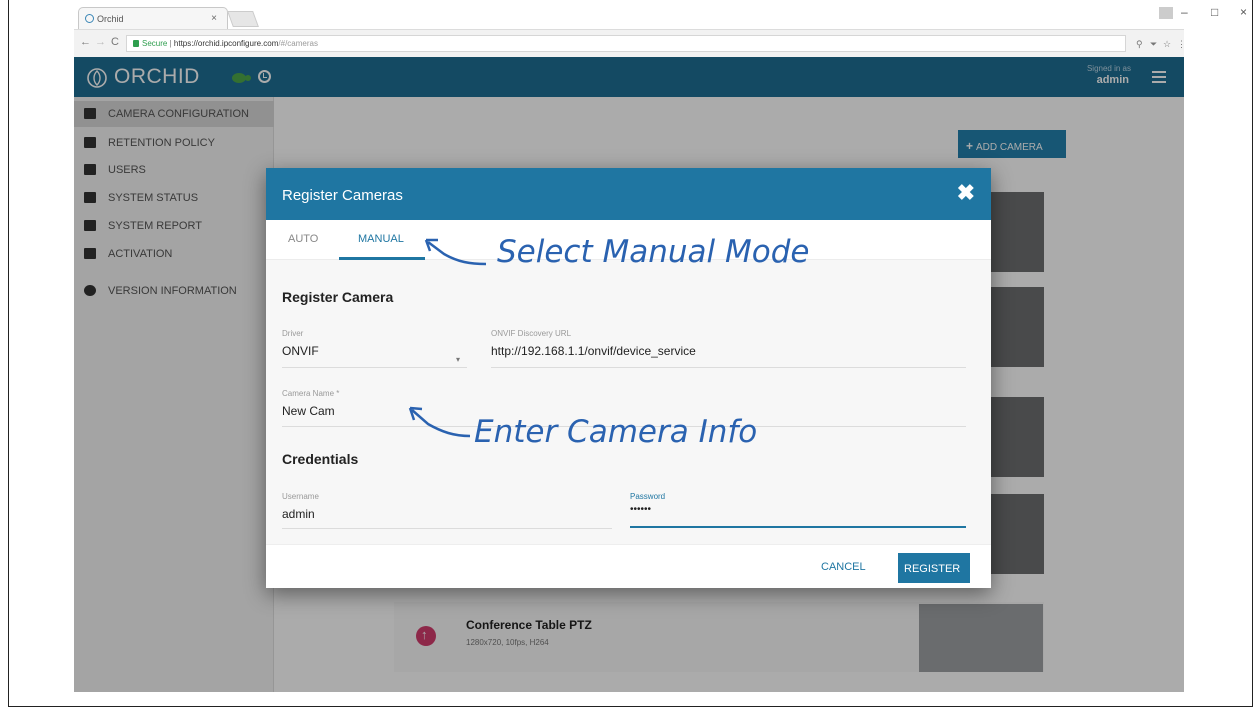  Describe the element at coordinates (214, 18) in the screenshot. I see `tab-close-icon: ×` at that location.